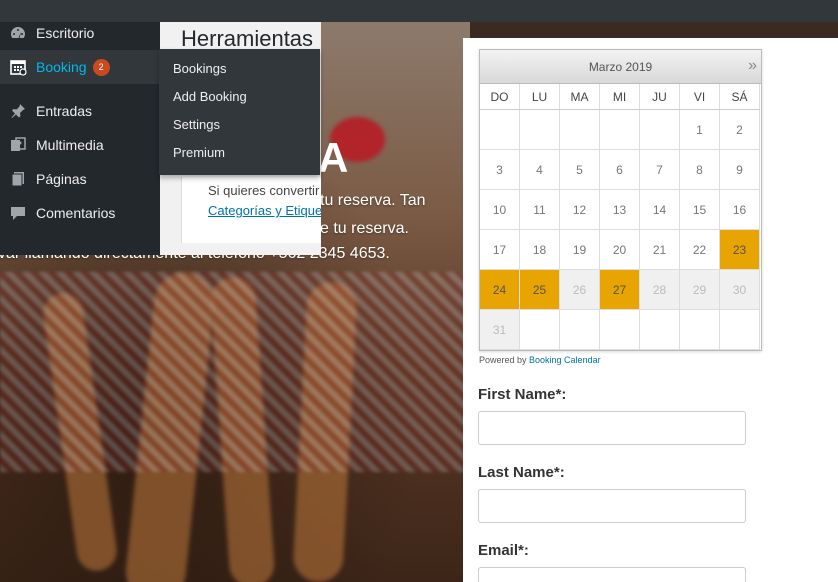 The height and width of the screenshot is (582, 838). Describe the element at coordinates (18, 33) in the screenshot. I see `dashboard-icon` at that location.